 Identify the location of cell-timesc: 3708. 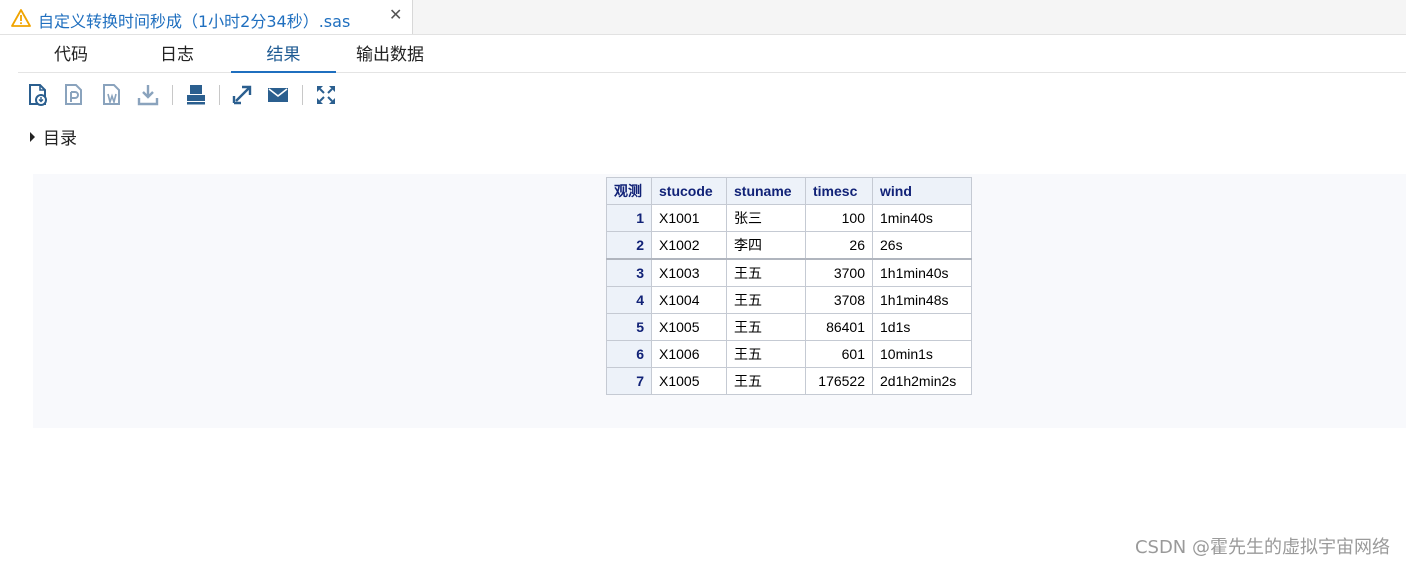
(839, 300).